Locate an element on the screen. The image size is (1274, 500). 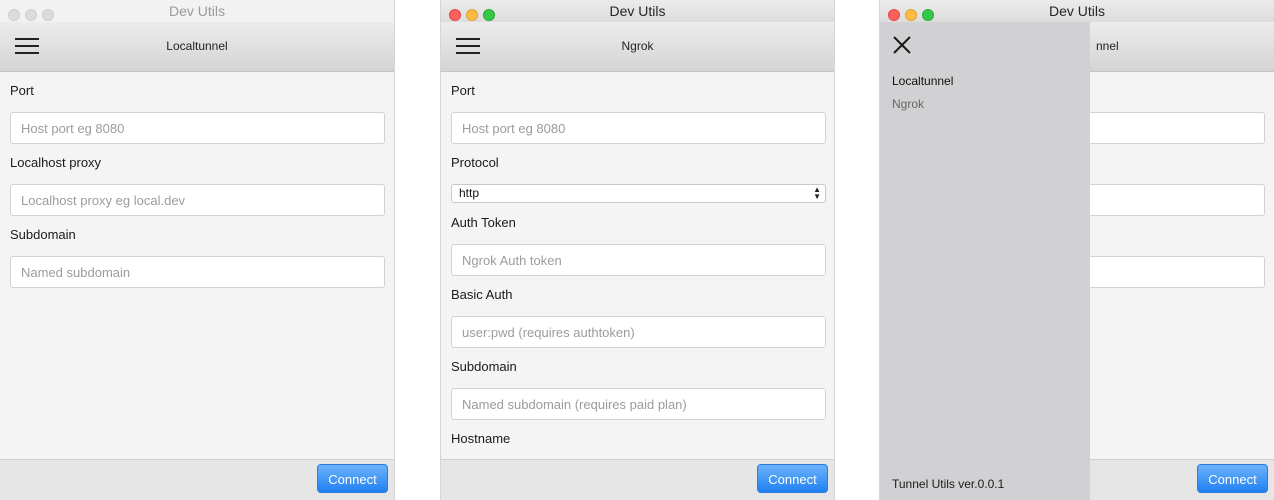
page-title: Localtunnel is located at coordinates (197, 46).